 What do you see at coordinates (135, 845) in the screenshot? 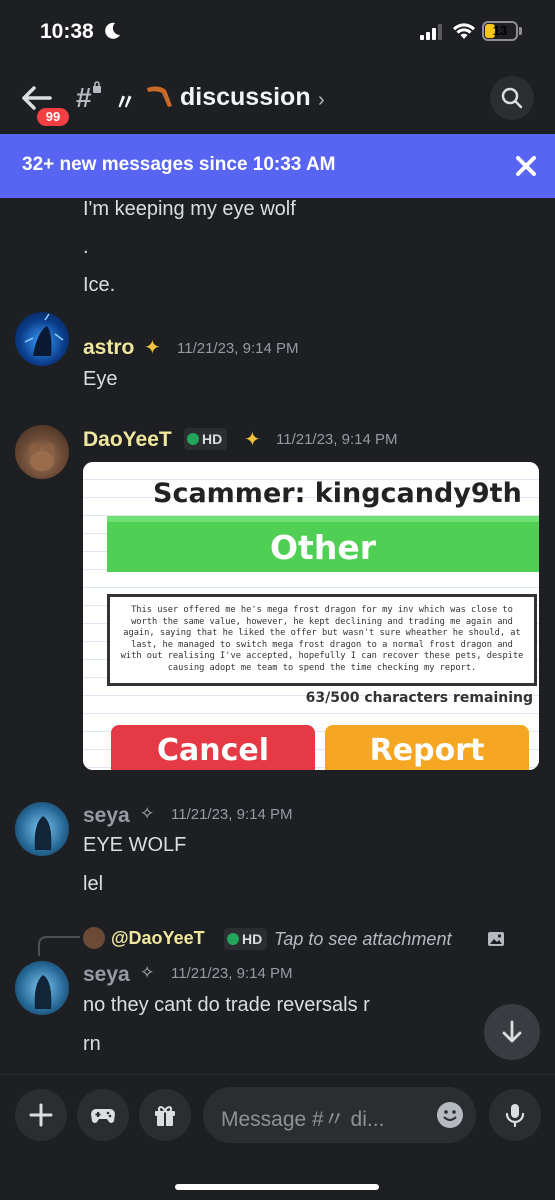
I see `message-text: EYE WOLF` at bounding box center [135, 845].